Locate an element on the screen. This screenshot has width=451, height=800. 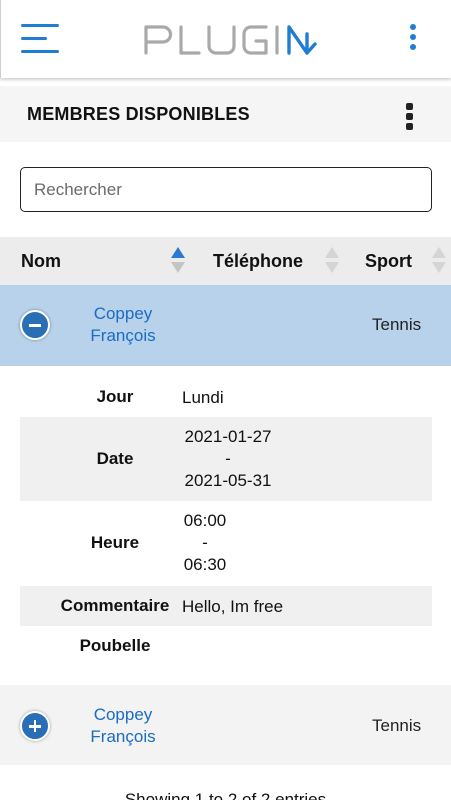
detail-value: Lundi is located at coordinates (203, 397).